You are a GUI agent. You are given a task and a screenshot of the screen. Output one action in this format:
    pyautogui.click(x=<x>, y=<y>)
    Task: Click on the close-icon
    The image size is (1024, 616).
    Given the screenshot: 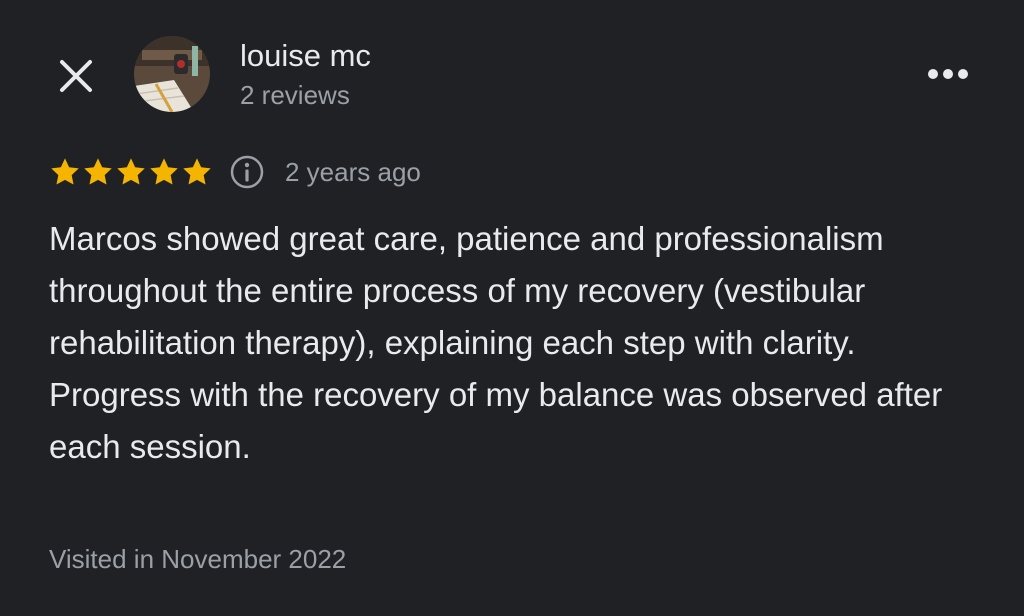 What is the action you would take?
    pyautogui.click(x=76, y=76)
    